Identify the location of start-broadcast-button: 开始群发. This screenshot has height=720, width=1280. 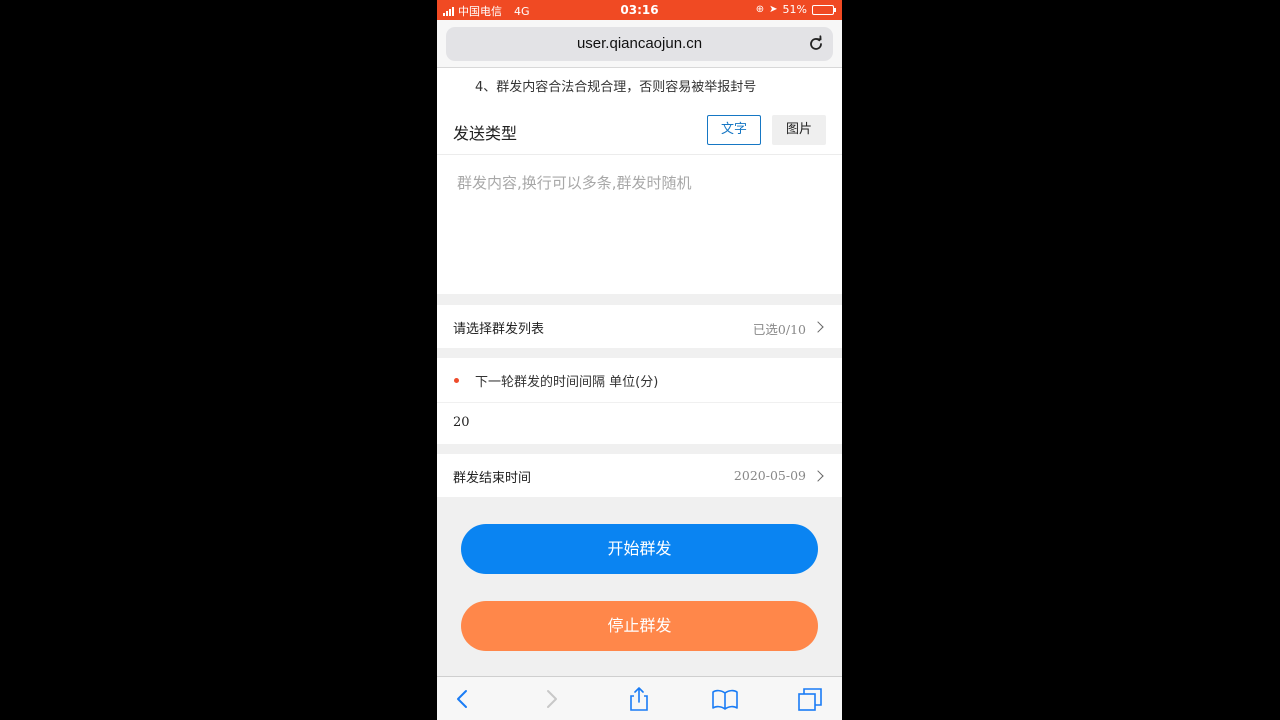
(639, 549).